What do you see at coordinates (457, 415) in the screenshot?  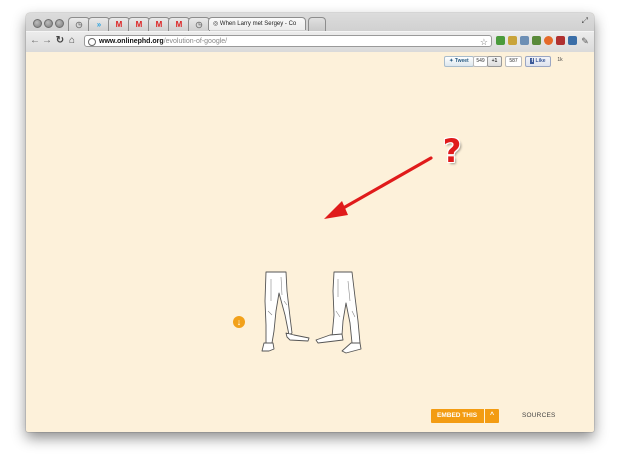 I see `embed-label: EMBED THIS` at bounding box center [457, 415].